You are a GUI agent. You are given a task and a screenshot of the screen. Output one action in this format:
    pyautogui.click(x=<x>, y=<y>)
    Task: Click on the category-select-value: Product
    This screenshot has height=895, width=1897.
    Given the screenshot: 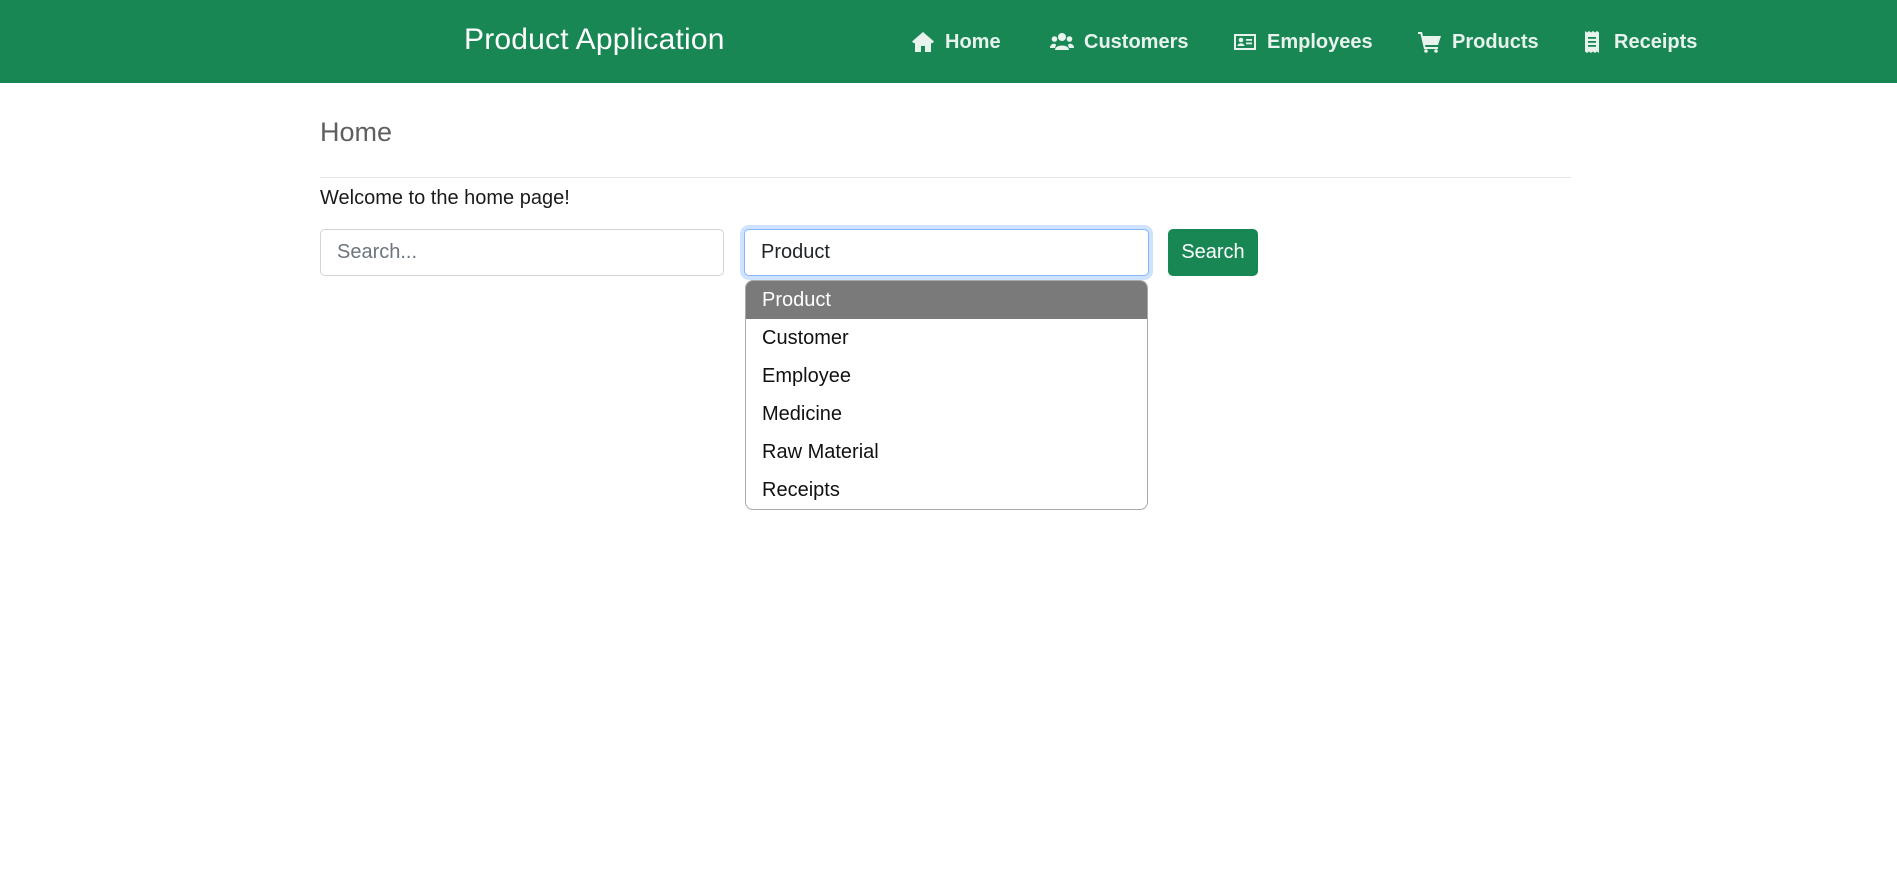 What is the action you would take?
    pyautogui.click(x=795, y=252)
    